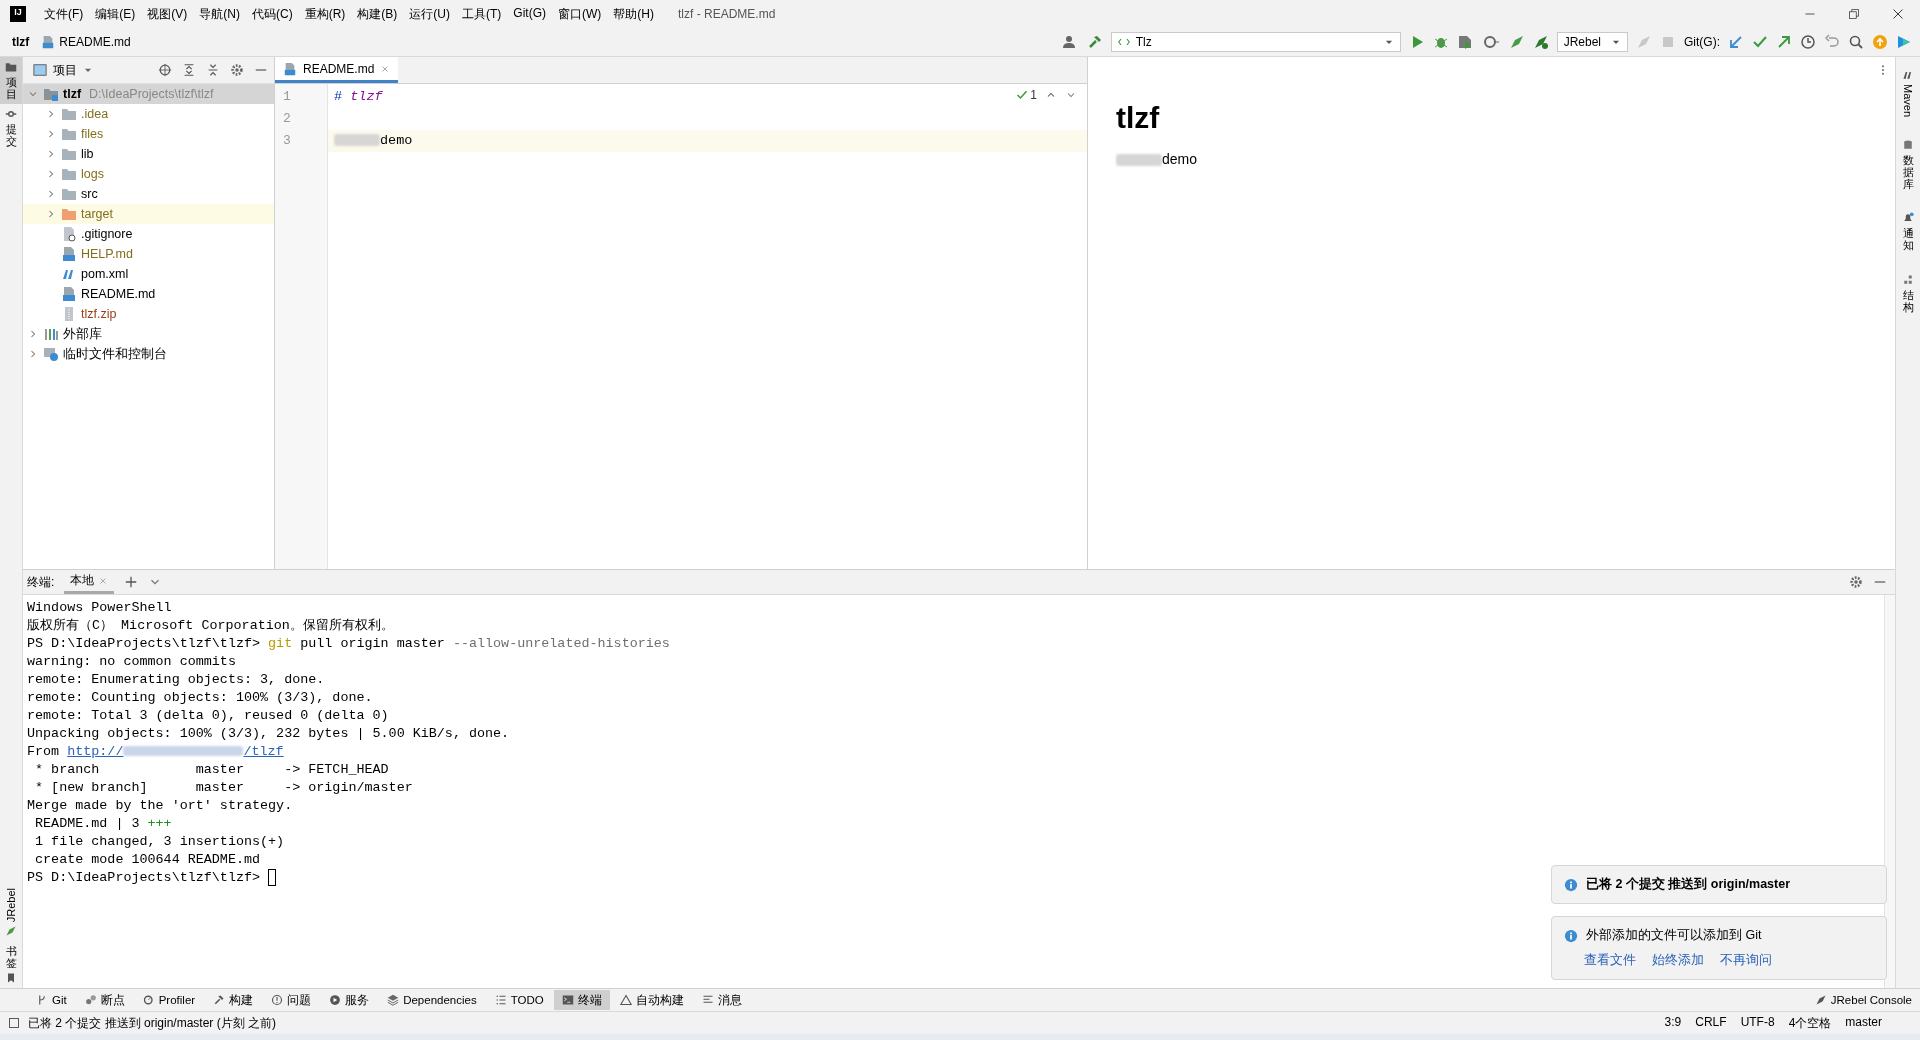 This screenshot has height=1040, width=1920. Describe the element at coordinates (148, 294) in the screenshot. I see `tree-row: README.md` at that location.